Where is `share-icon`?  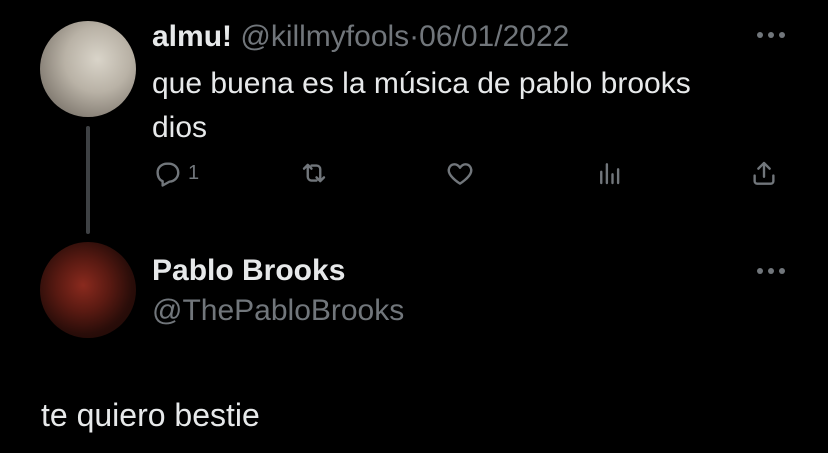
share-icon is located at coordinates (764, 173).